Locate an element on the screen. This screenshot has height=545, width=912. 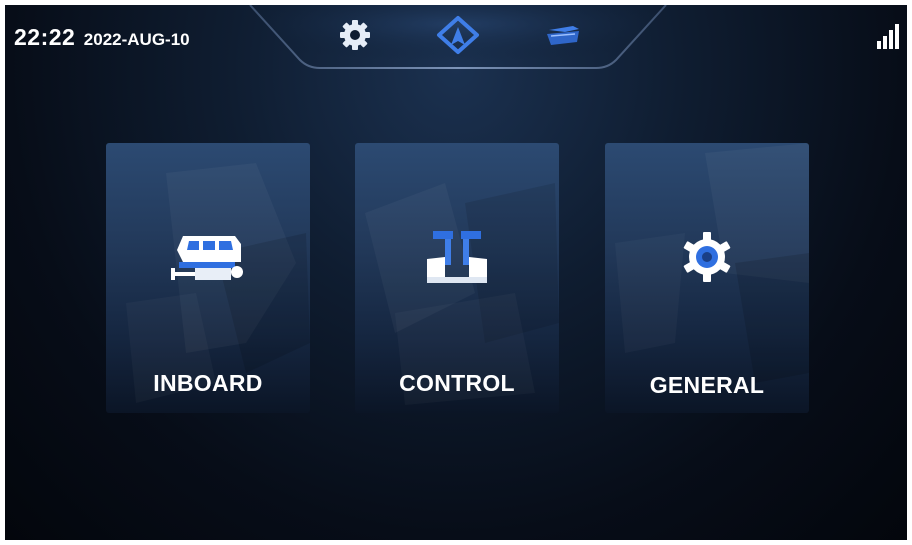
throttle-control-icon is located at coordinates (457, 257).